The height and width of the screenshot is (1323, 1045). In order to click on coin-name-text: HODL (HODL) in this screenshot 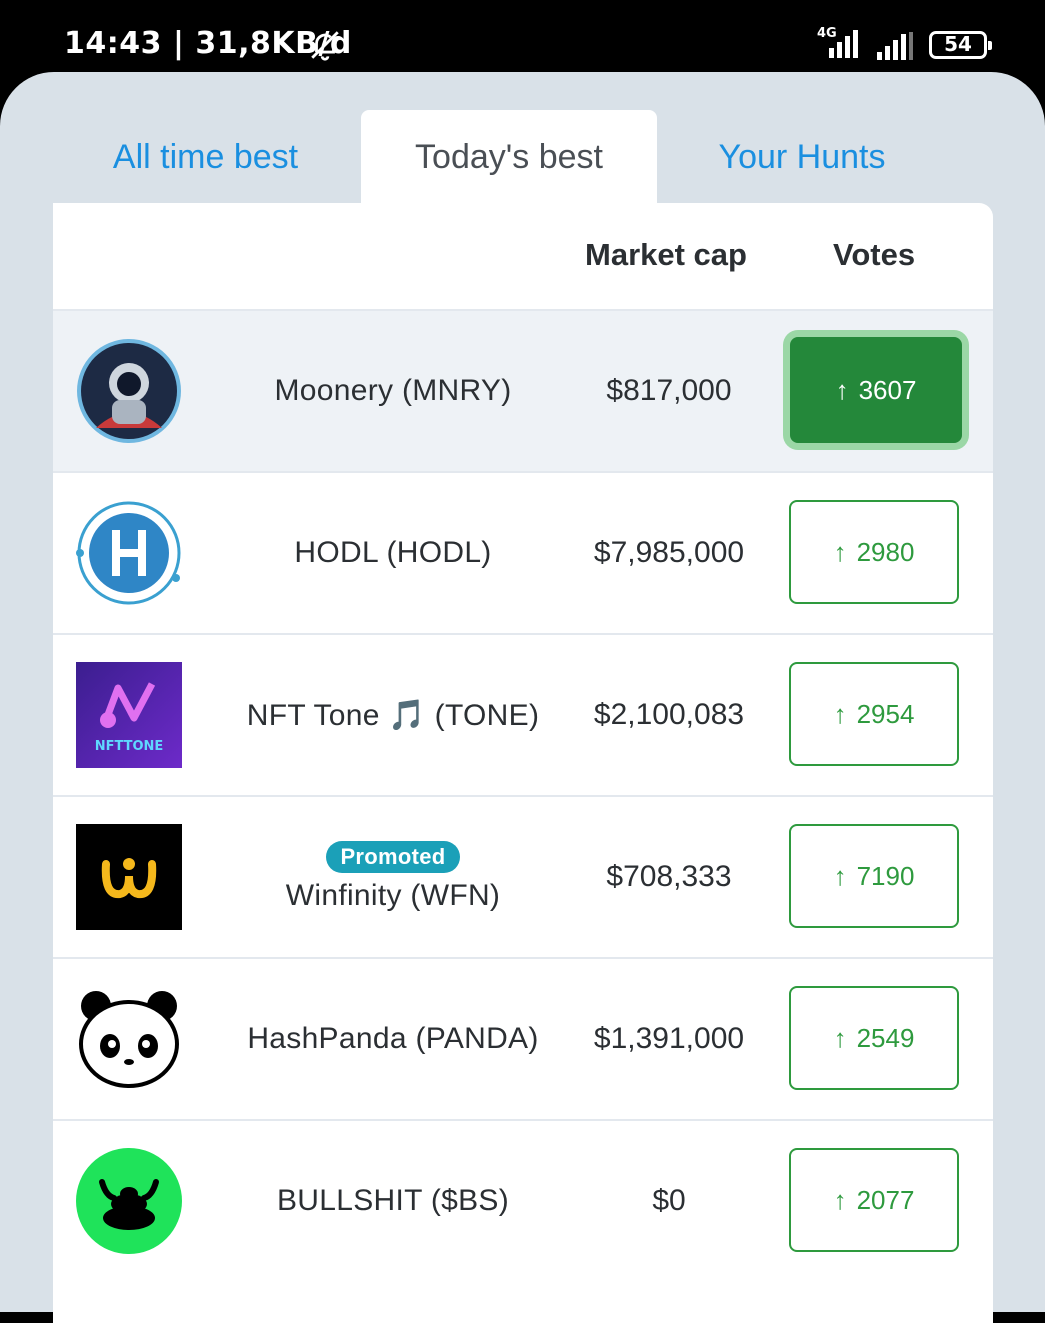, I will do `click(393, 552)`.